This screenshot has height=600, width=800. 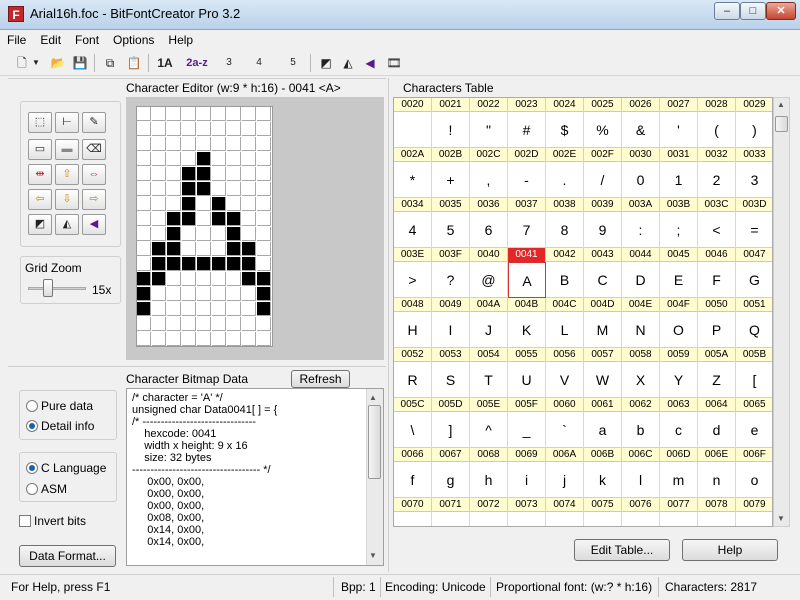 What do you see at coordinates (565, 330) in the screenshot?
I see `char-cell: L` at bounding box center [565, 330].